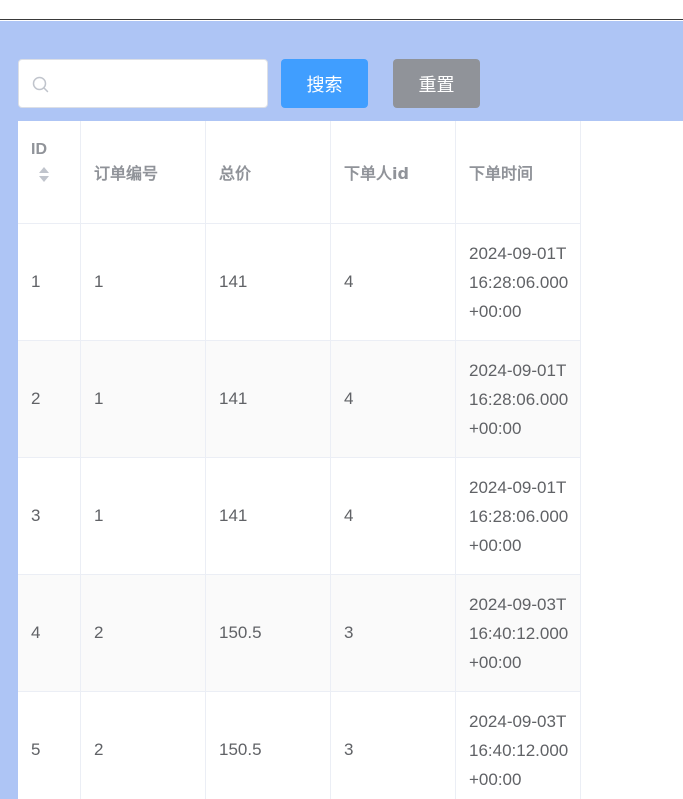 The width and height of the screenshot is (683, 799). Describe the element at coordinates (49, 633) in the screenshot. I see `cell-id: 4` at that location.